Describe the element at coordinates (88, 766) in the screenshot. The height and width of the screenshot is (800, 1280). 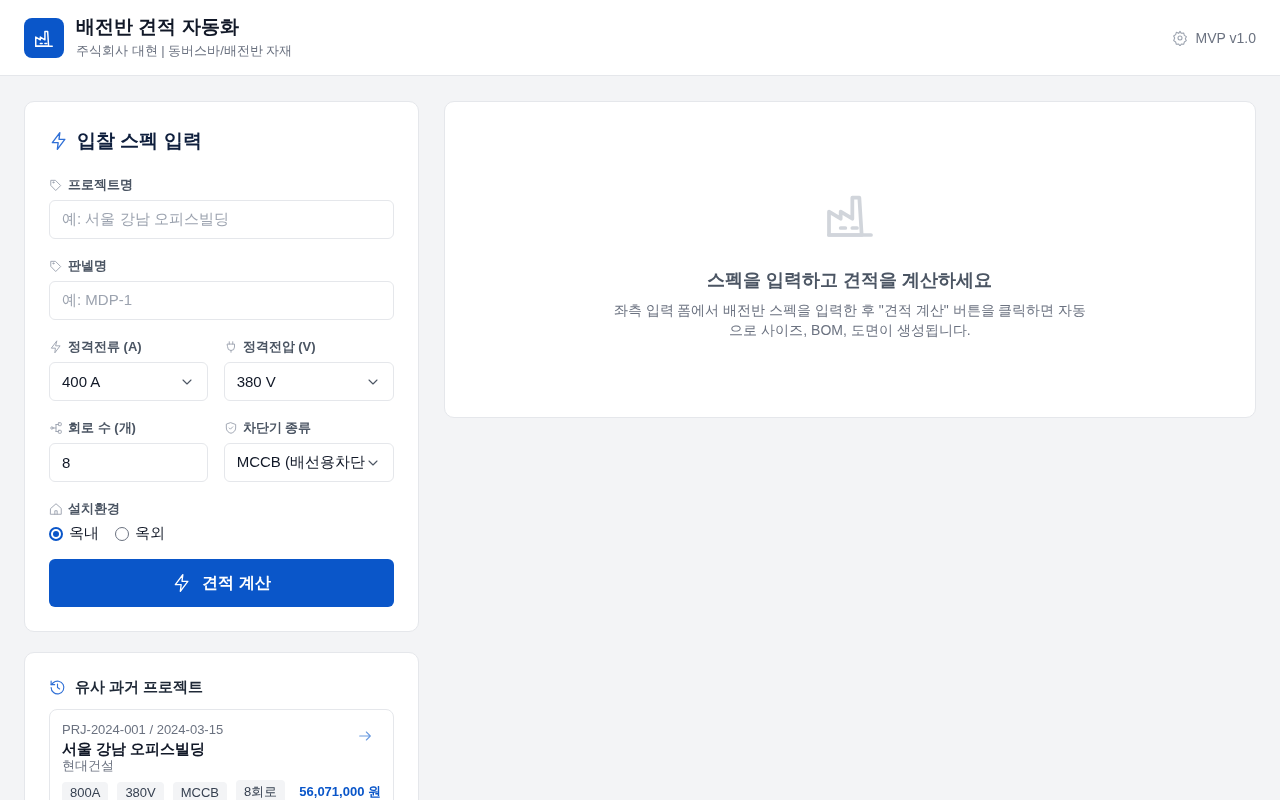
I see `client-name: 현대건설` at that location.